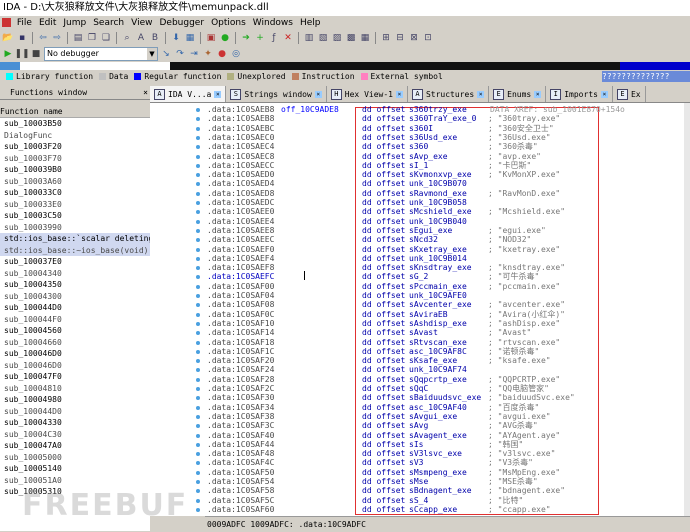 The width and height of the screenshot is (690, 532). Describe the element at coordinates (428, 38) in the screenshot. I see `xref-icon: ⊡` at that location.